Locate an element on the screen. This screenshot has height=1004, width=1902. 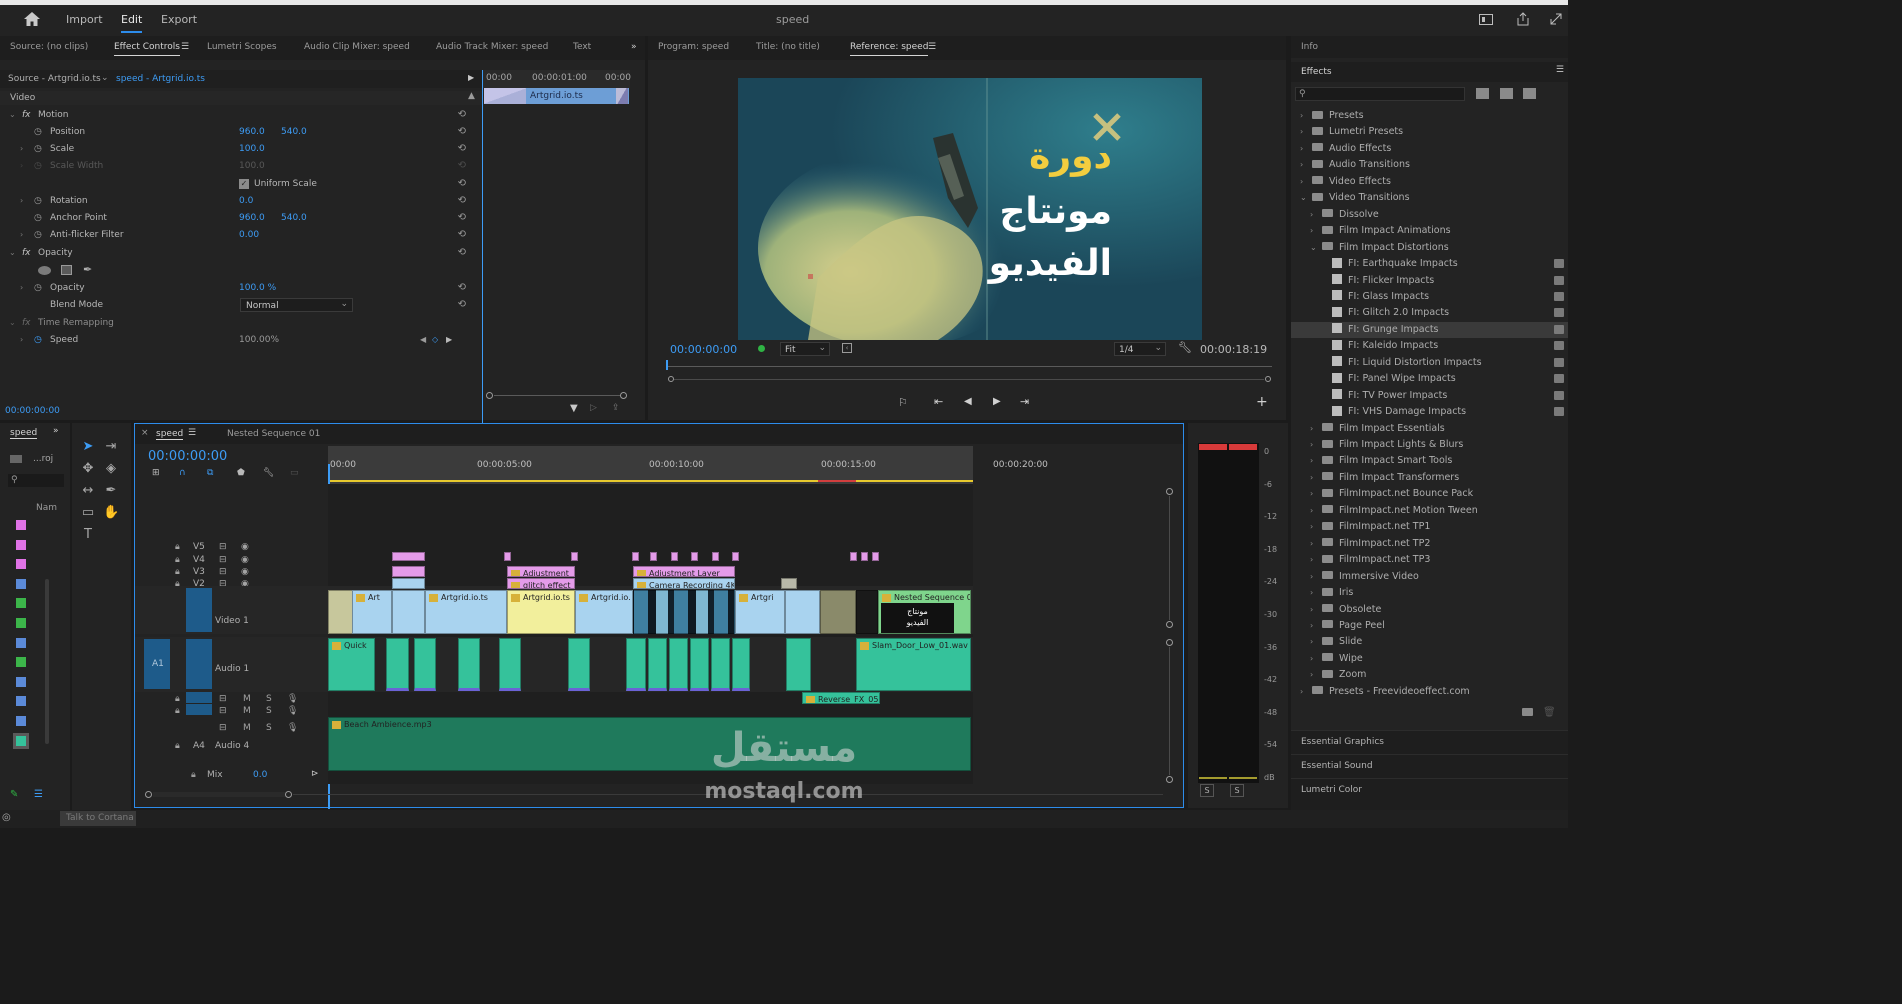
v1-clip-artgrid-3: Artgrid.io. is located at coordinates (604, 612).